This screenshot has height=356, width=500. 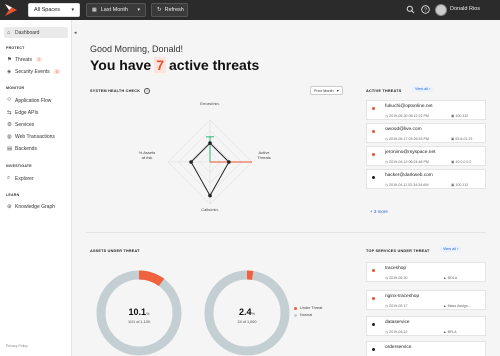 What do you see at coordinates (27, 32) in the screenshot?
I see `sidebar-item-label: Dashboard` at bounding box center [27, 32].